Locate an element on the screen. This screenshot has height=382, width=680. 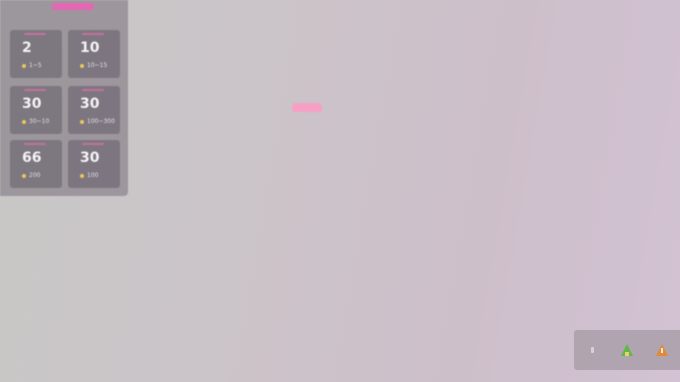
triangle-up-button is located at coordinates (627, 350).